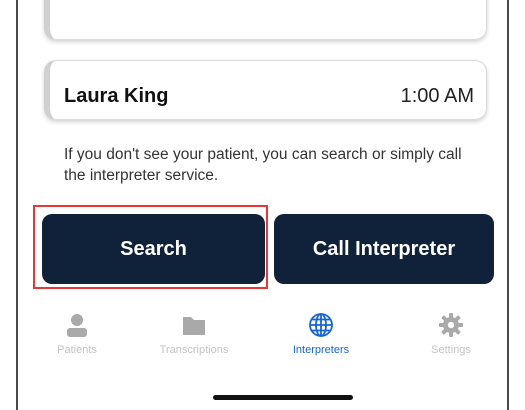 The height and width of the screenshot is (410, 525). I want to click on patient-name: Laura King, so click(116, 96).